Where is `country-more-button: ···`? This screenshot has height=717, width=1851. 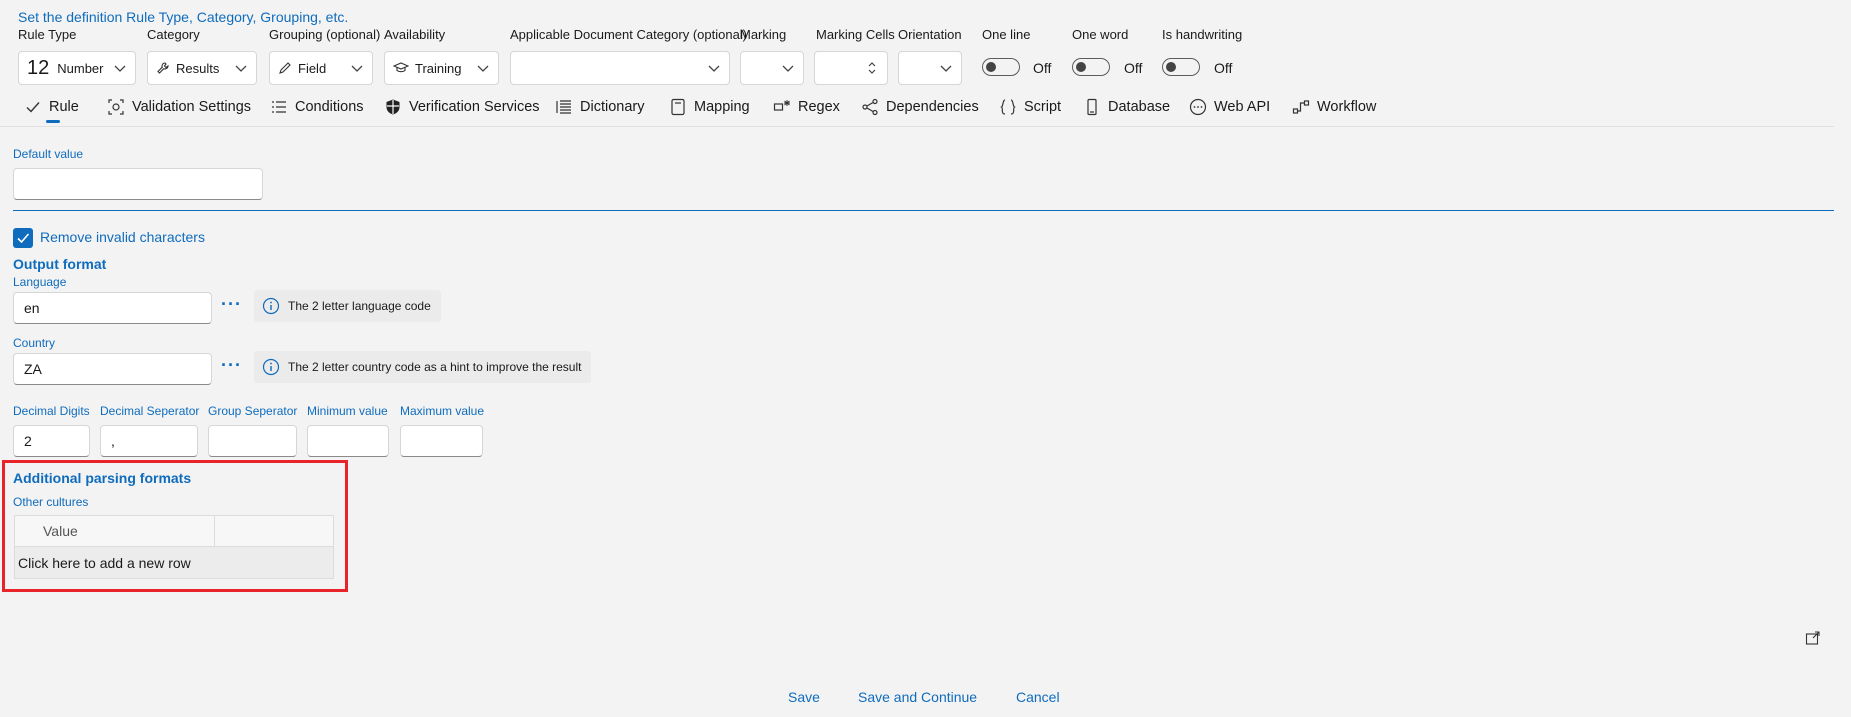
country-more-button: ··· is located at coordinates (231, 365).